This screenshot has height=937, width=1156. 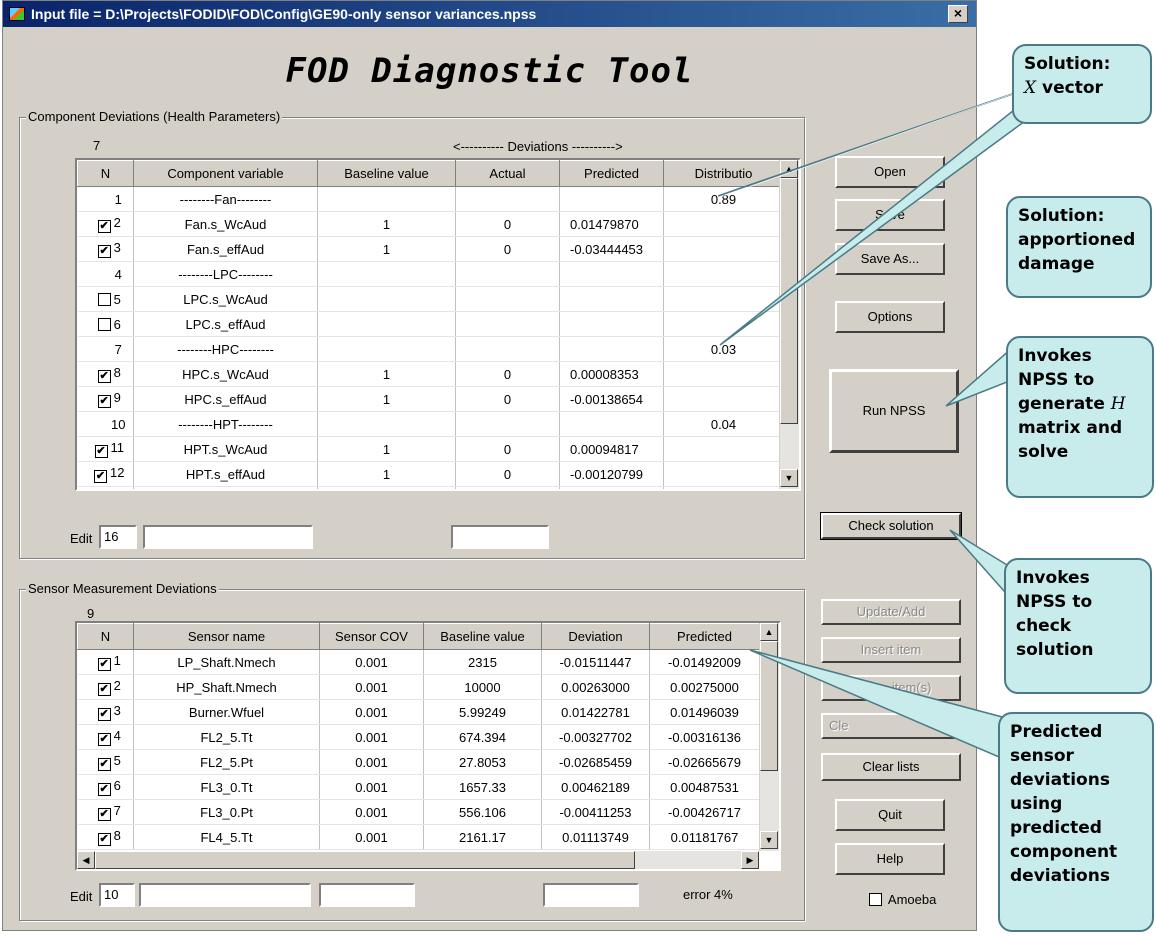 I want to click on callout-check-solution: Invokes NPSS to check solution, so click(x=1078, y=626).